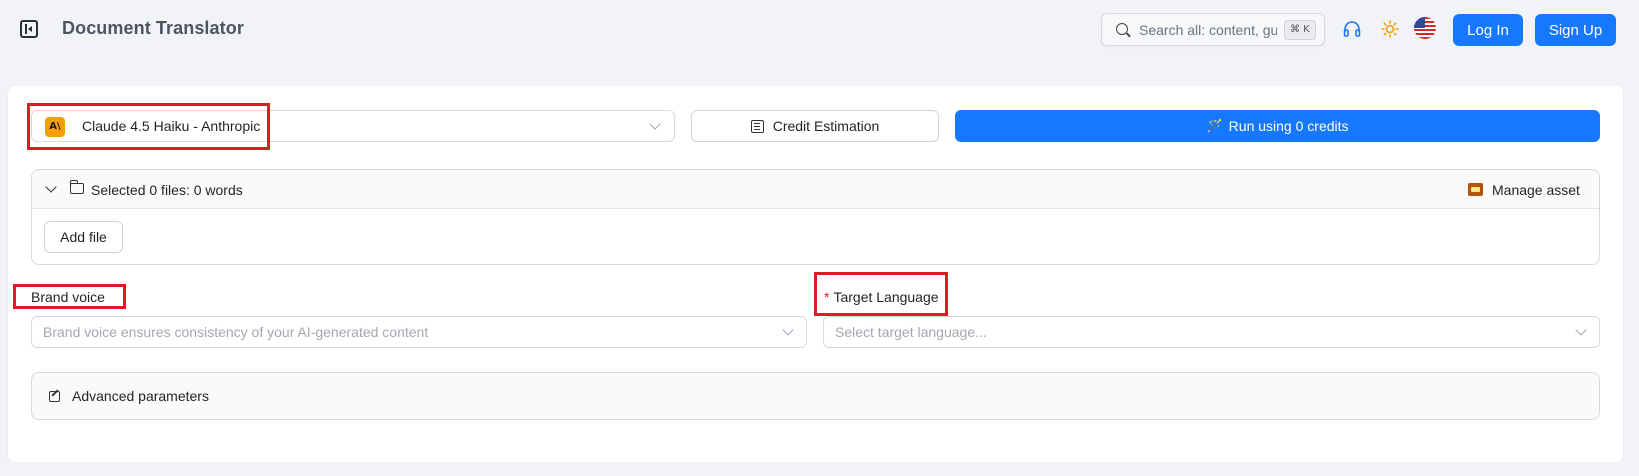 The image size is (1639, 476). What do you see at coordinates (29, 29) in the screenshot?
I see `sidebar-toggle-icon` at bounding box center [29, 29].